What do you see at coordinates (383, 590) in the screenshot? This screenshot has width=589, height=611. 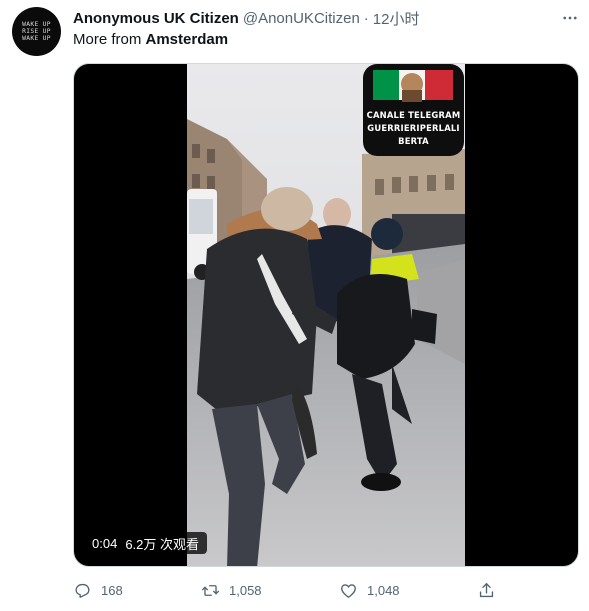 I see `like-count: 1,048` at bounding box center [383, 590].